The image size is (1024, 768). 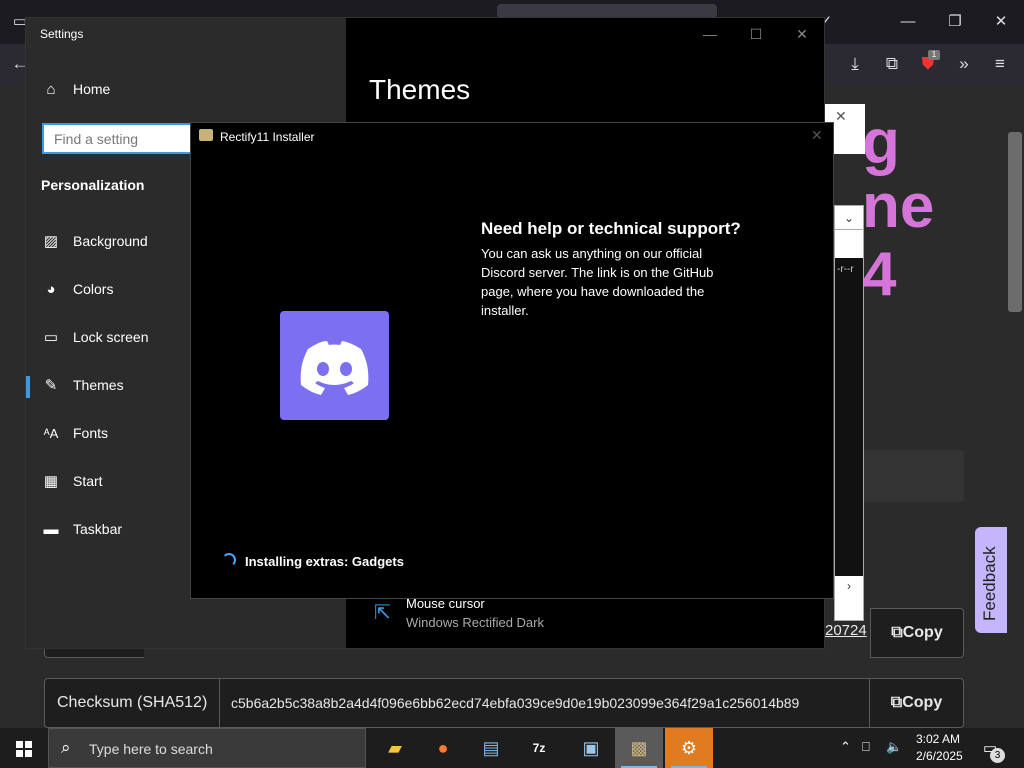 I want to click on start-icon: ▦, so click(x=51, y=481).